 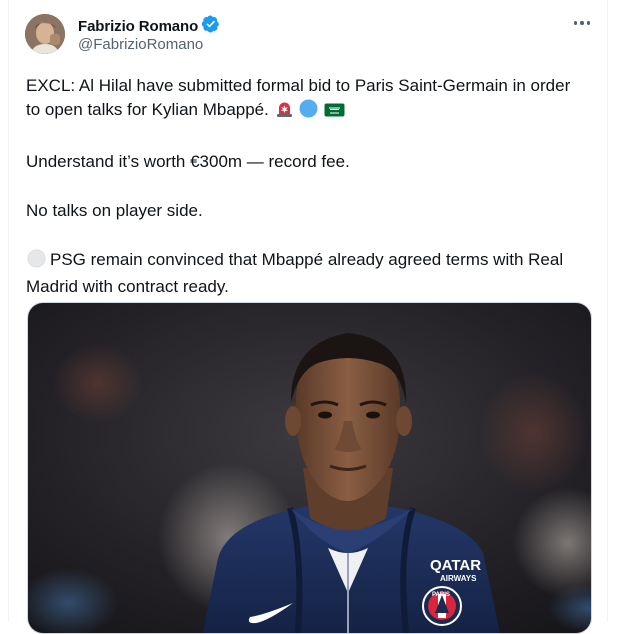 I want to click on rotating-light-emoji, so click(x=284, y=112).